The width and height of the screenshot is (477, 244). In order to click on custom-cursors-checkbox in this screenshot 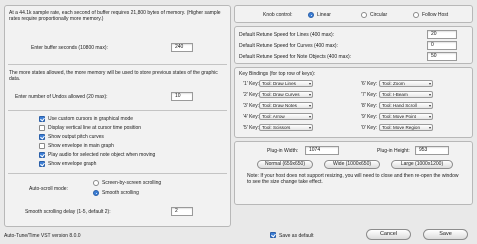, I will do `click(42, 119)`.